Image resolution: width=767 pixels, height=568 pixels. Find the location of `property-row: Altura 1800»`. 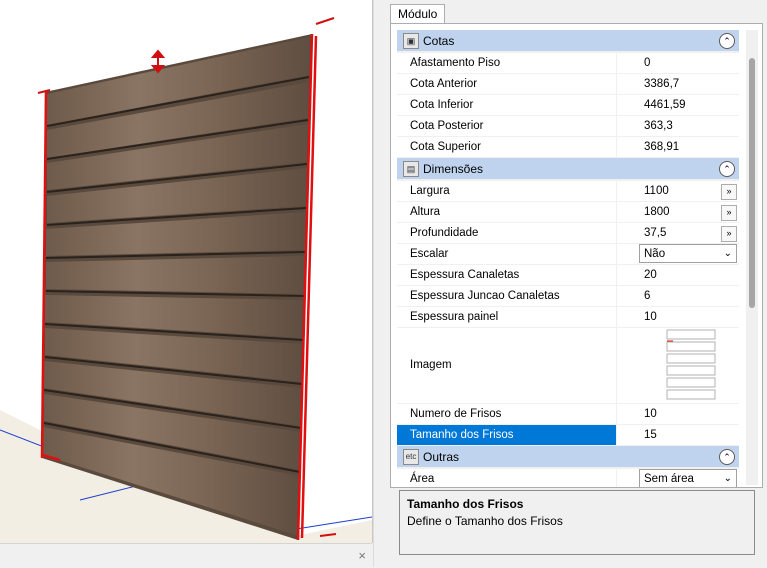

property-row: Altura 1800» is located at coordinates (568, 212).